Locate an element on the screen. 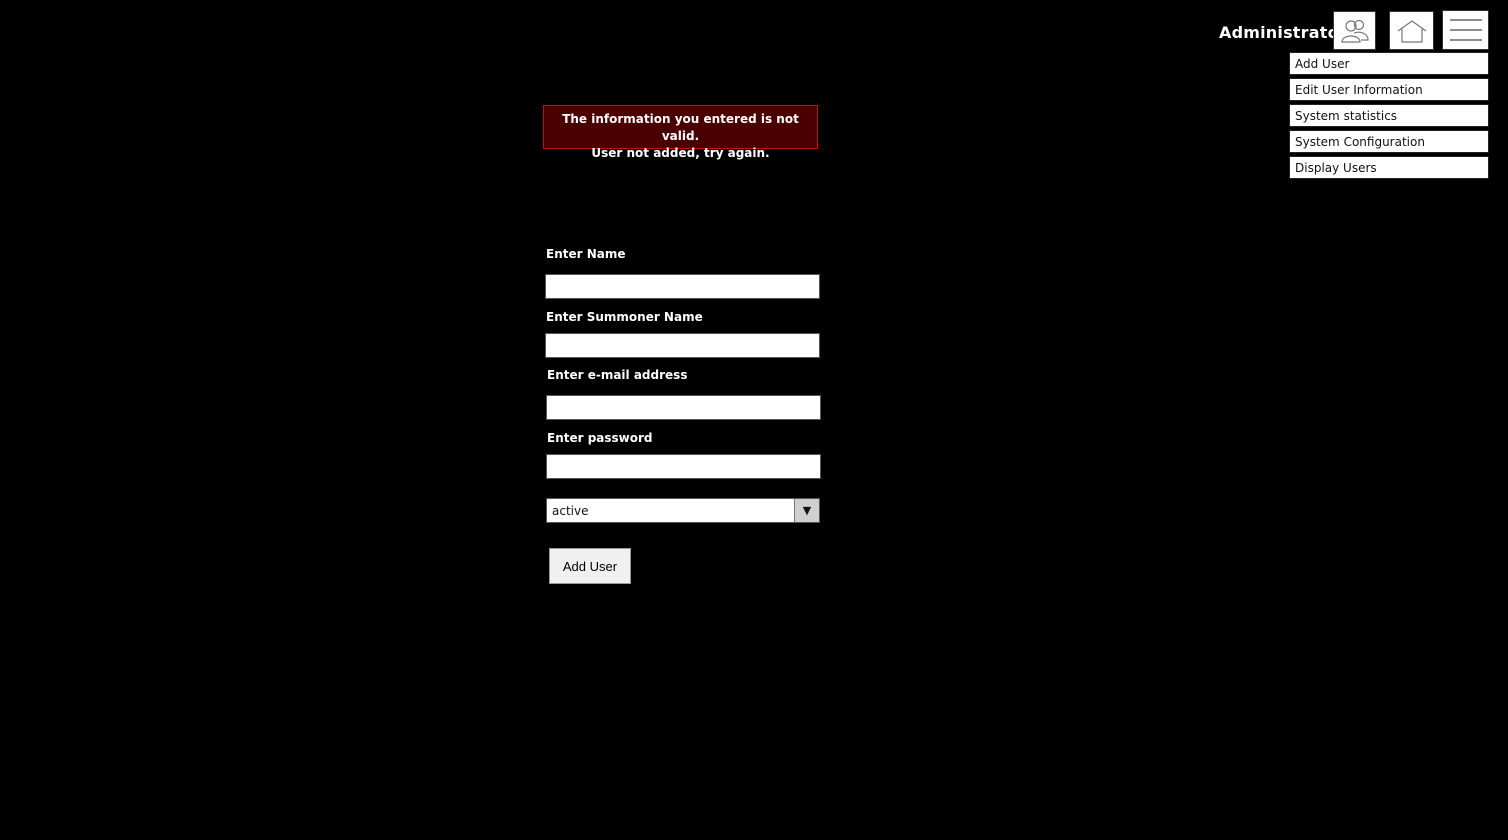 The width and height of the screenshot is (1508, 840). summoner-name-label: Enter Summoner Name is located at coordinates (624, 317).